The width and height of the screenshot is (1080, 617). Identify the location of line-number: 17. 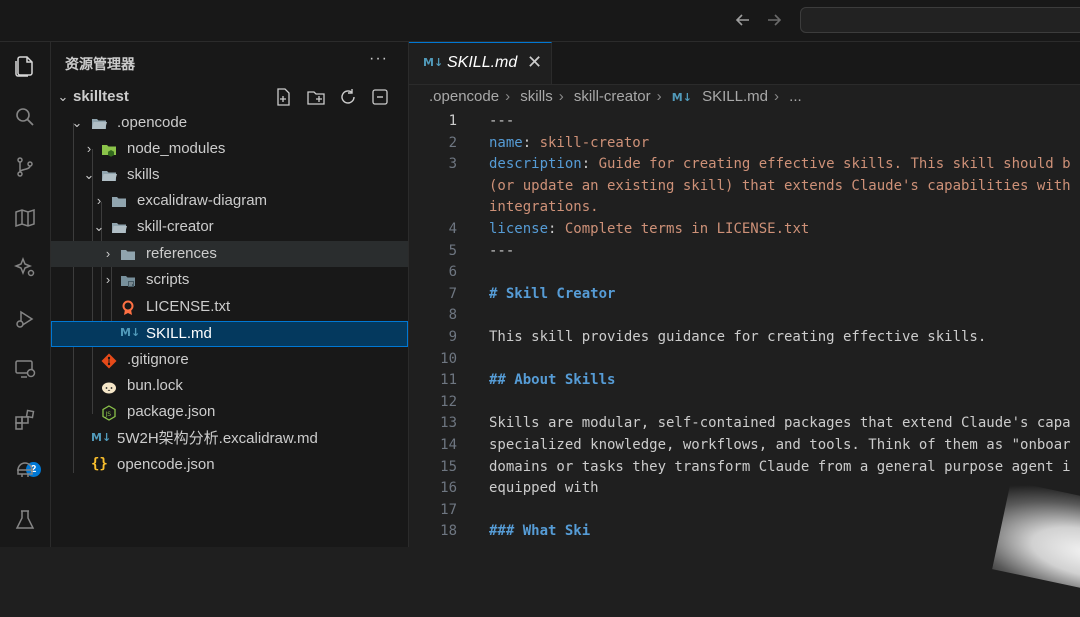
(448, 509).